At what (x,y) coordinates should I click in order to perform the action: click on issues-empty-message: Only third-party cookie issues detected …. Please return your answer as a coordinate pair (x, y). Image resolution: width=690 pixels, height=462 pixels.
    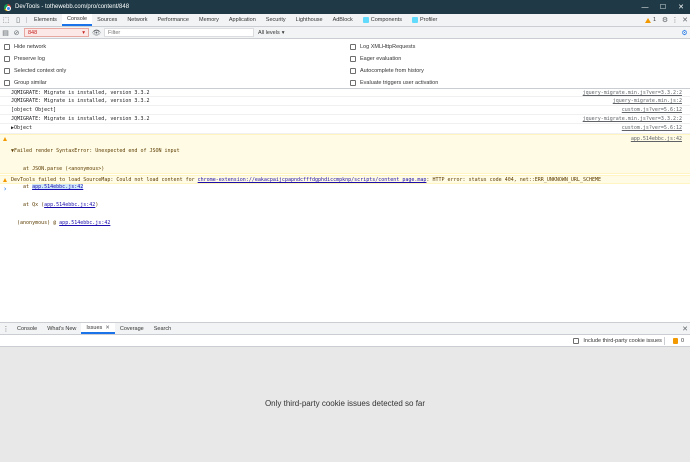
    Looking at the image, I should click on (345, 403).